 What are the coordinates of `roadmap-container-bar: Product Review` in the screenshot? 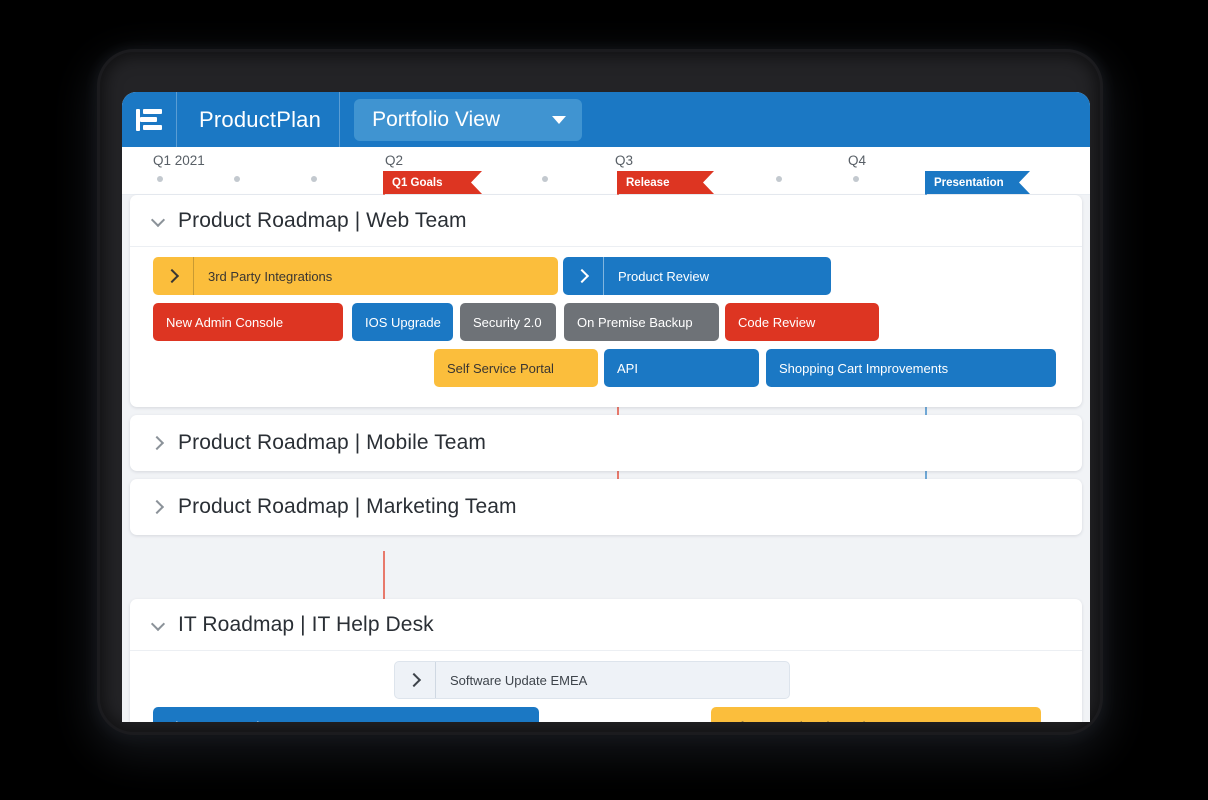 It's located at (697, 276).